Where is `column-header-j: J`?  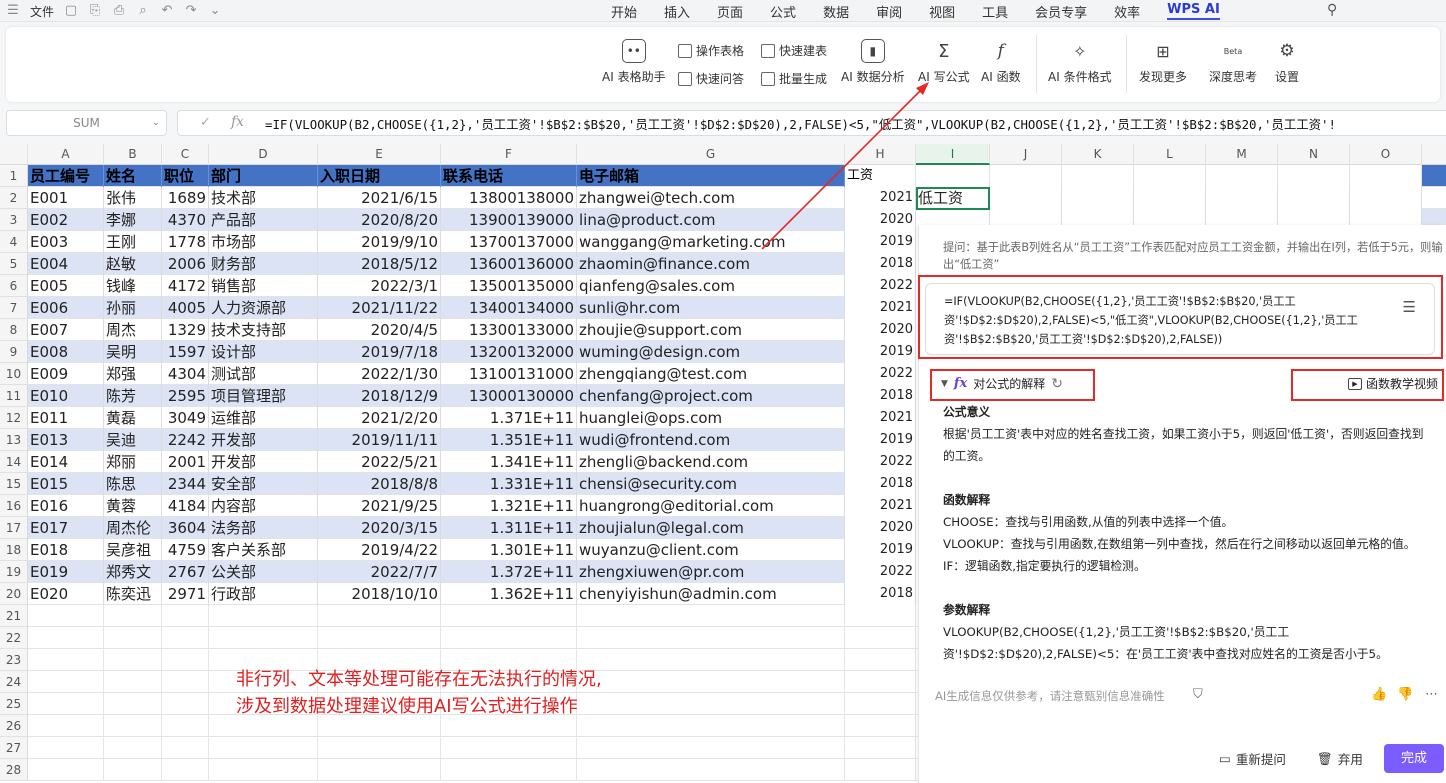 column-header-j: J is located at coordinates (1026, 154).